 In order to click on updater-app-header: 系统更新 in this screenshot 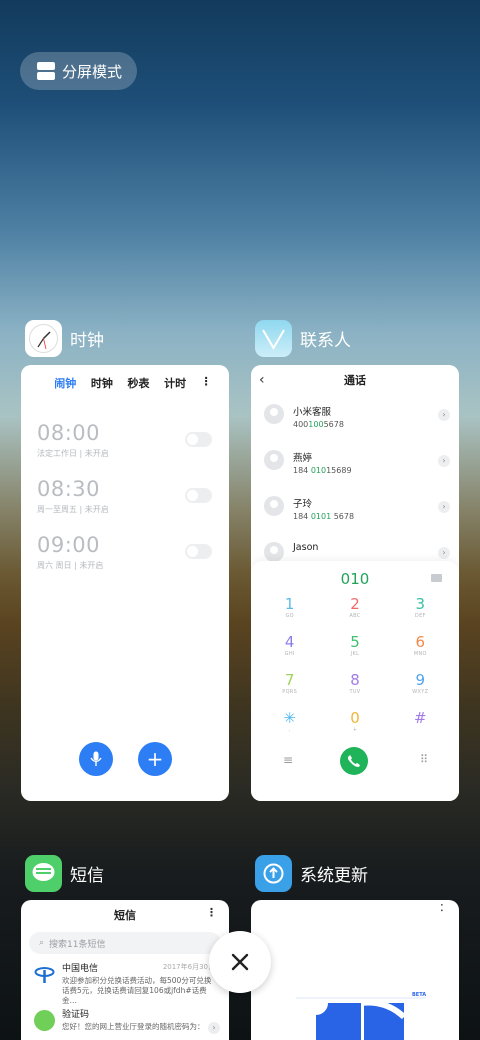, I will do `click(311, 873)`.